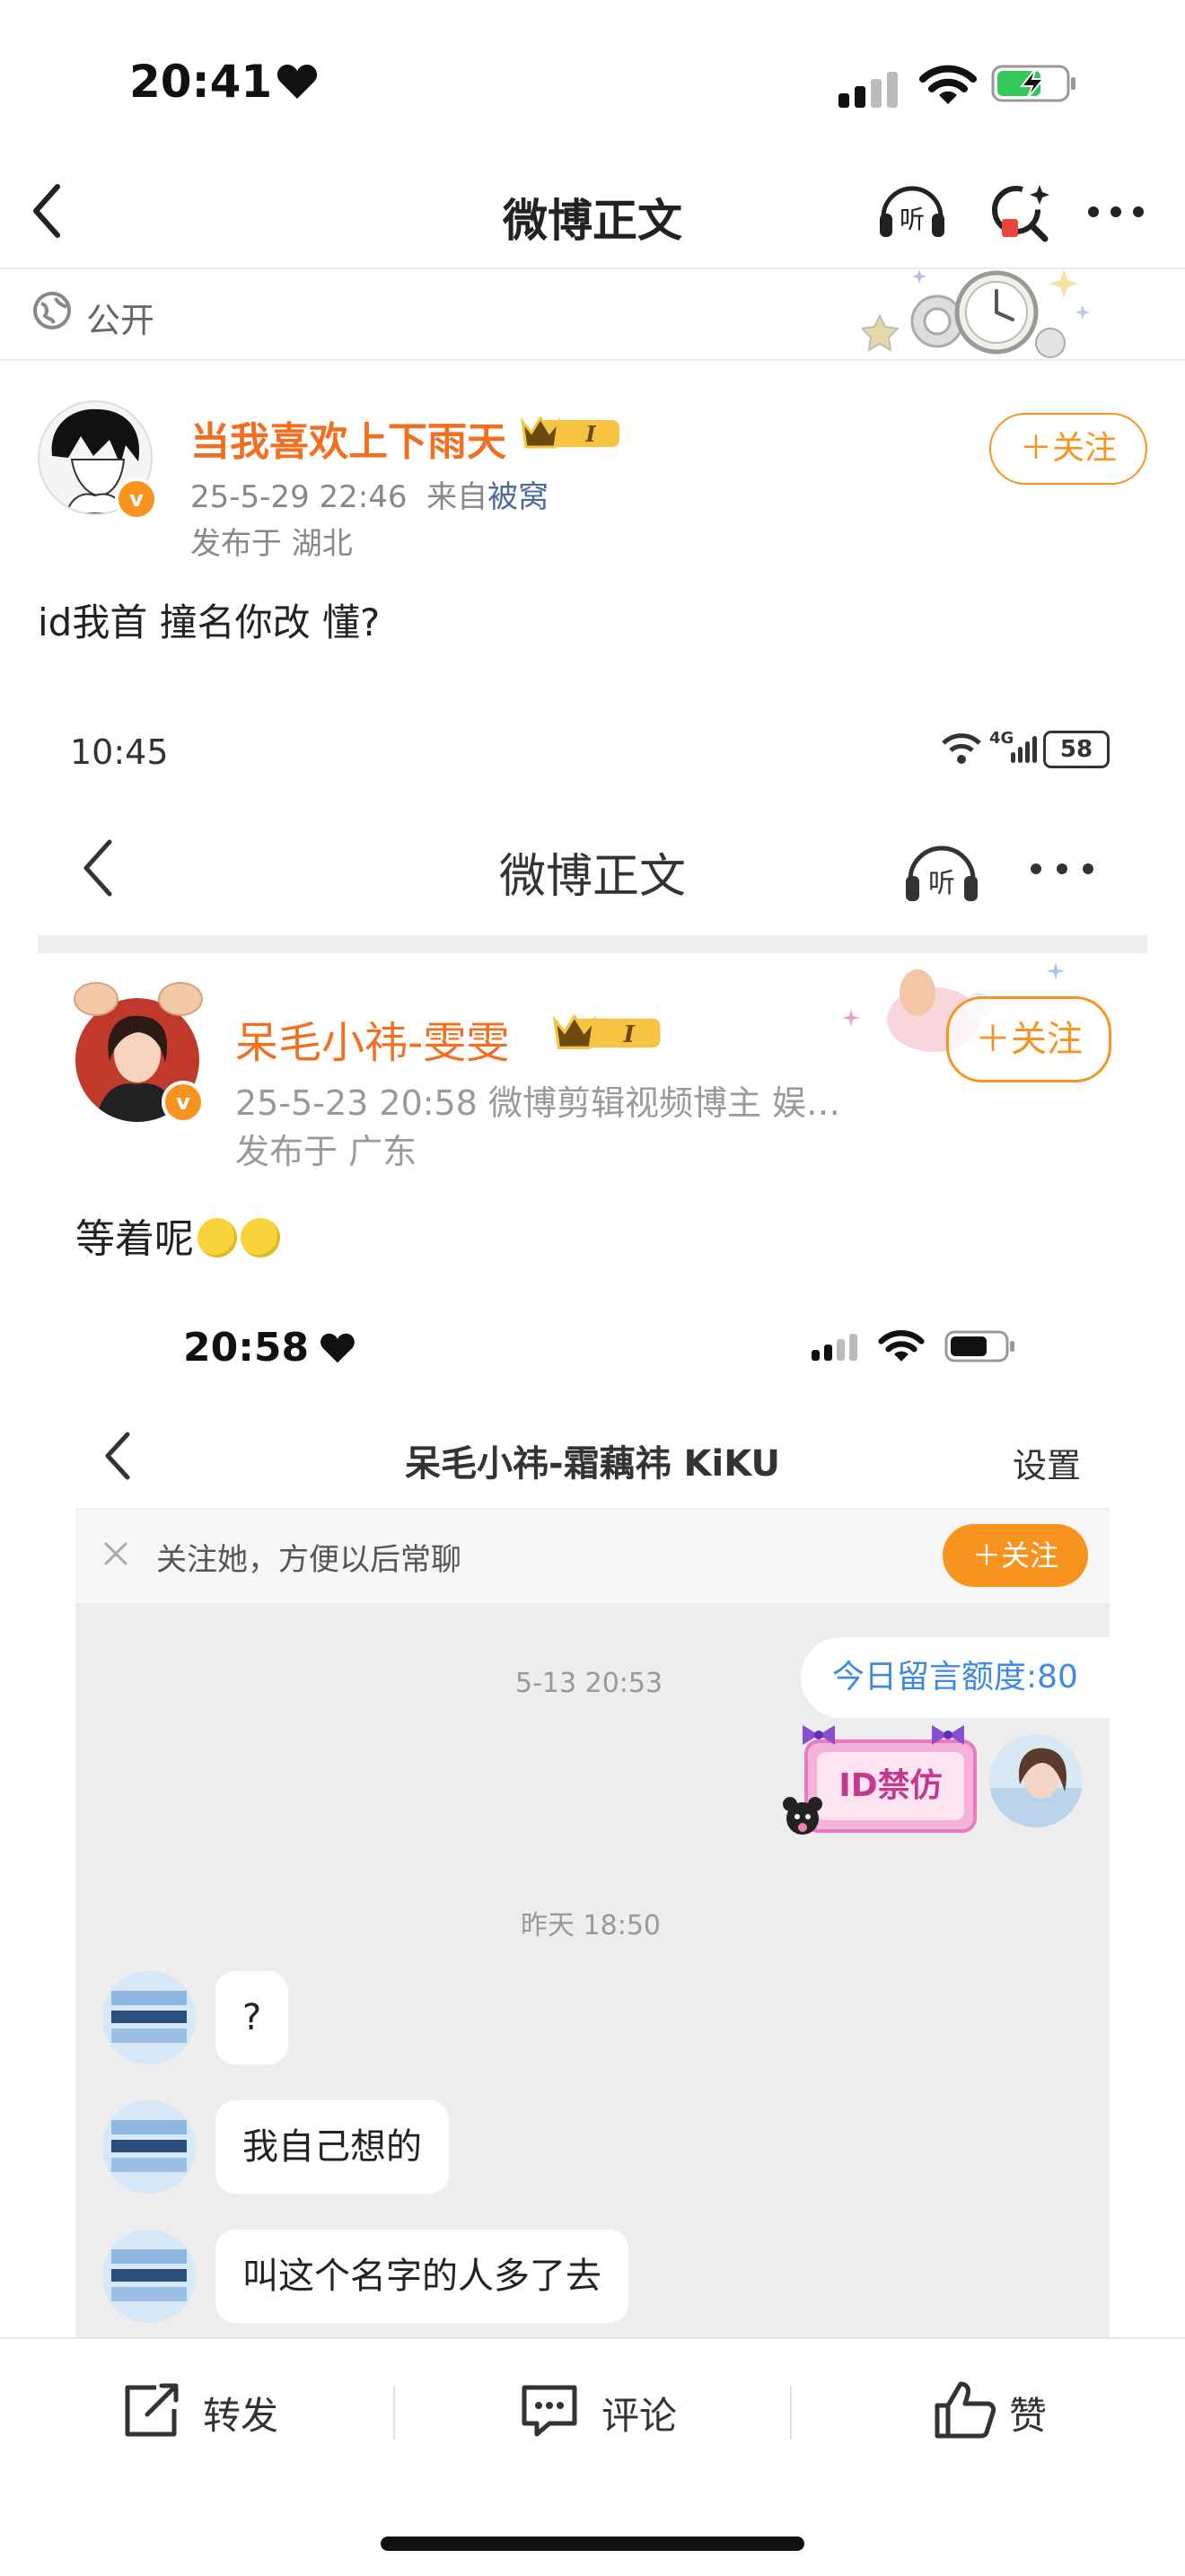 This screenshot has height=2576, width=1185. I want to click on author-name: 当我喜欢上下雨天, so click(348, 438).